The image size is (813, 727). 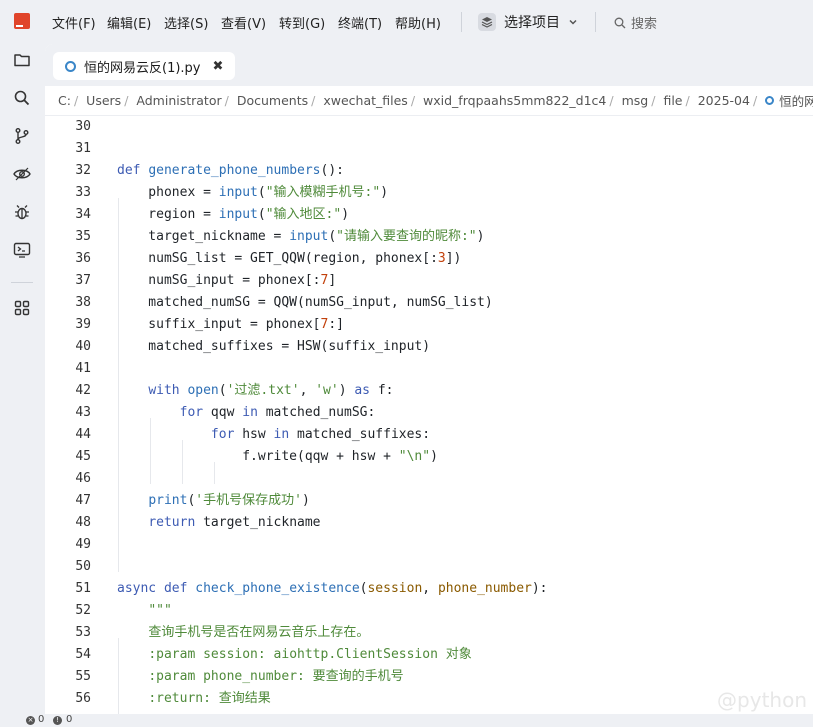 I want to click on tab-title: 恒的网易云反(1).py, so click(x=142, y=68).